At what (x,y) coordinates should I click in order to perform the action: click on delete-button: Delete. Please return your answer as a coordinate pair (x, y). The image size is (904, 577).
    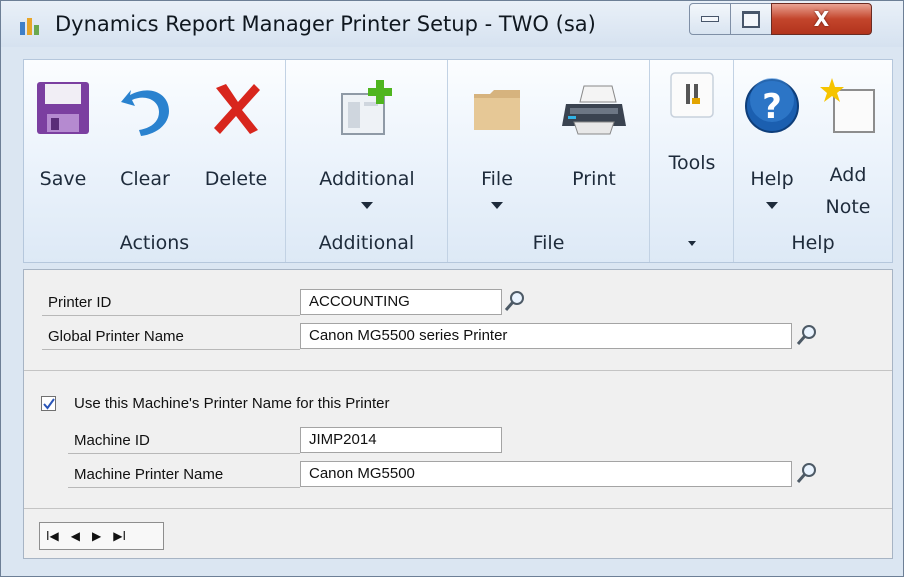
    Looking at the image, I should click on (236, 139).